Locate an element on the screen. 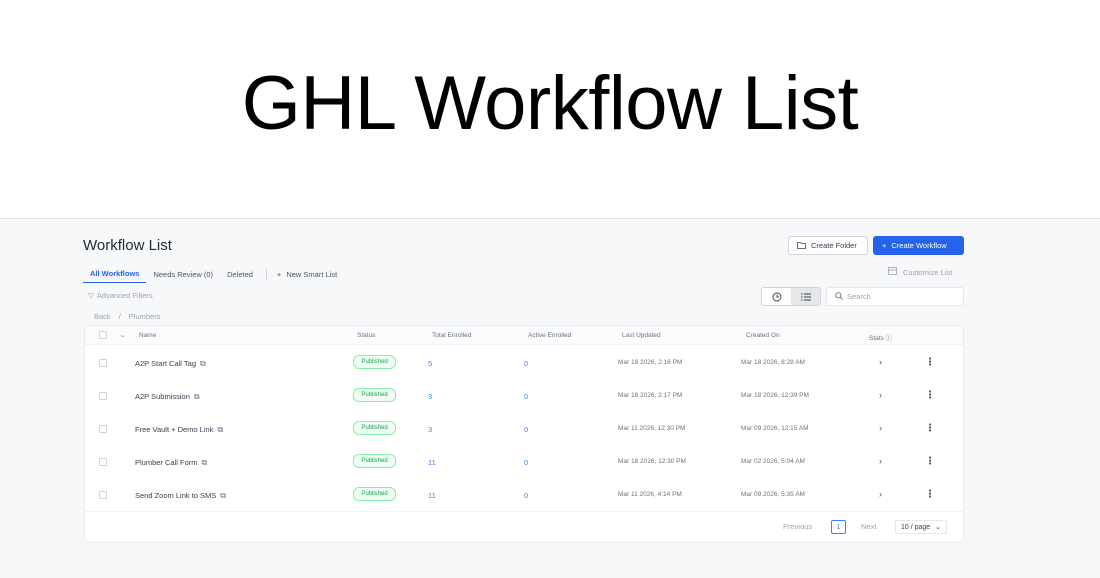 The width and height of the screenshot is (1100, 578). created-on: Mar 09 2026, 12:15 AM is located at coordinates (775, 428).